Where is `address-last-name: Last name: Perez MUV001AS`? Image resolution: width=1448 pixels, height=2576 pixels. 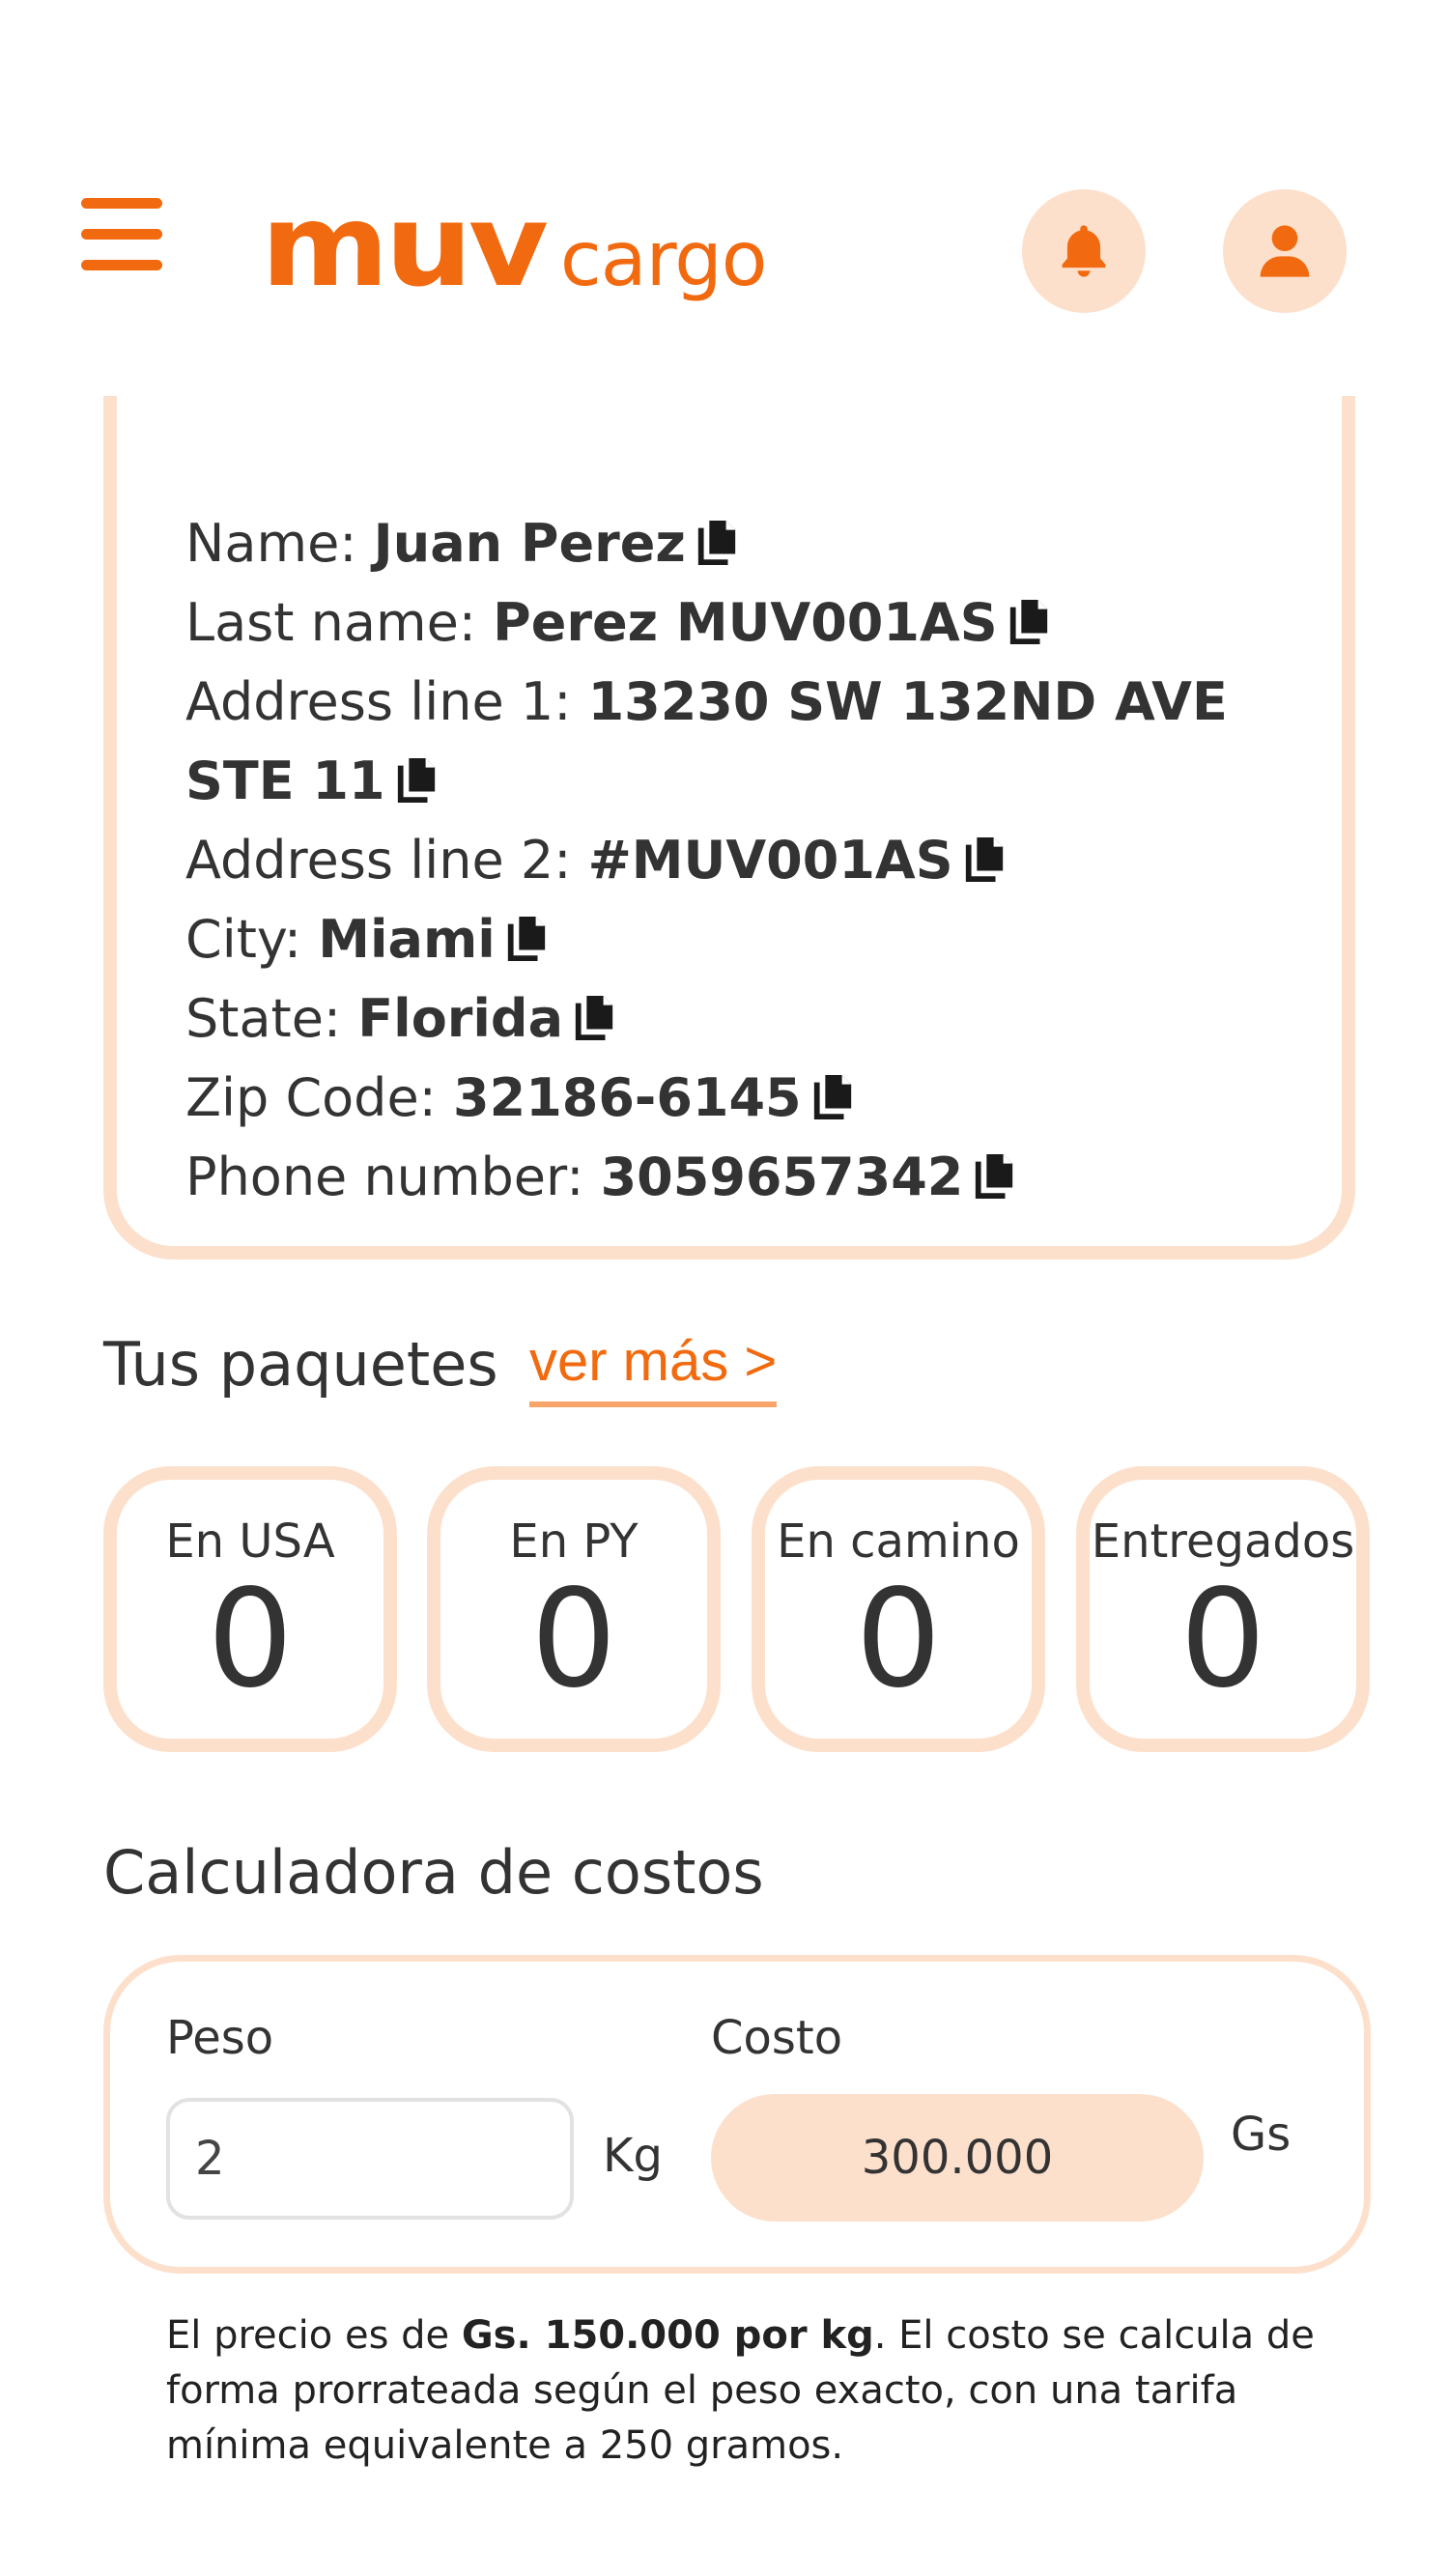 address-last-name: Last name: Perez MUV001AS is located at coordinates (745, 623).